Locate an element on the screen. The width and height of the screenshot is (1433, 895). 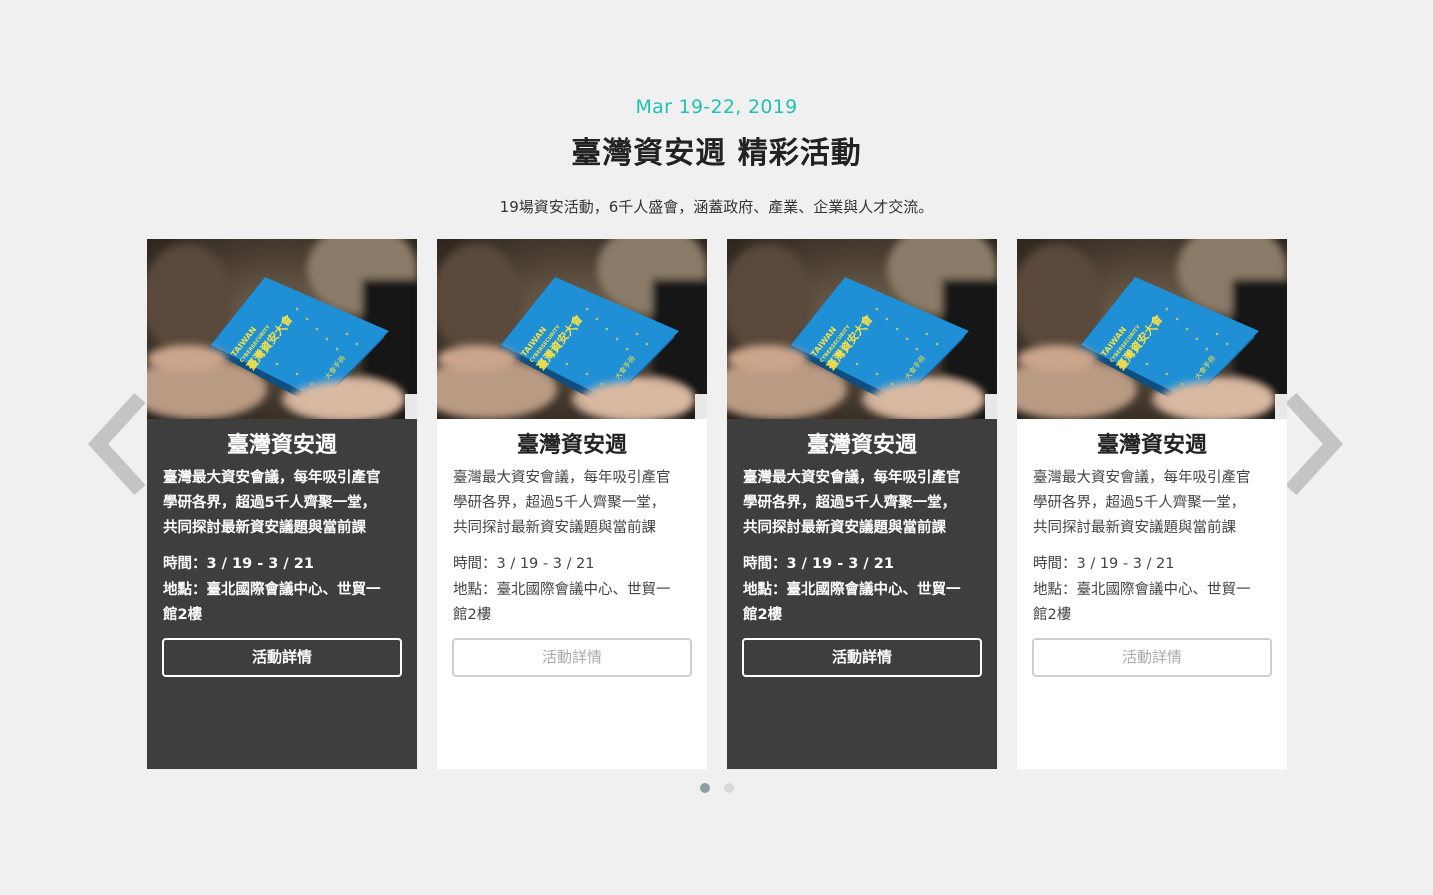
next-arrow-button is located at coordinates (1313, 444).